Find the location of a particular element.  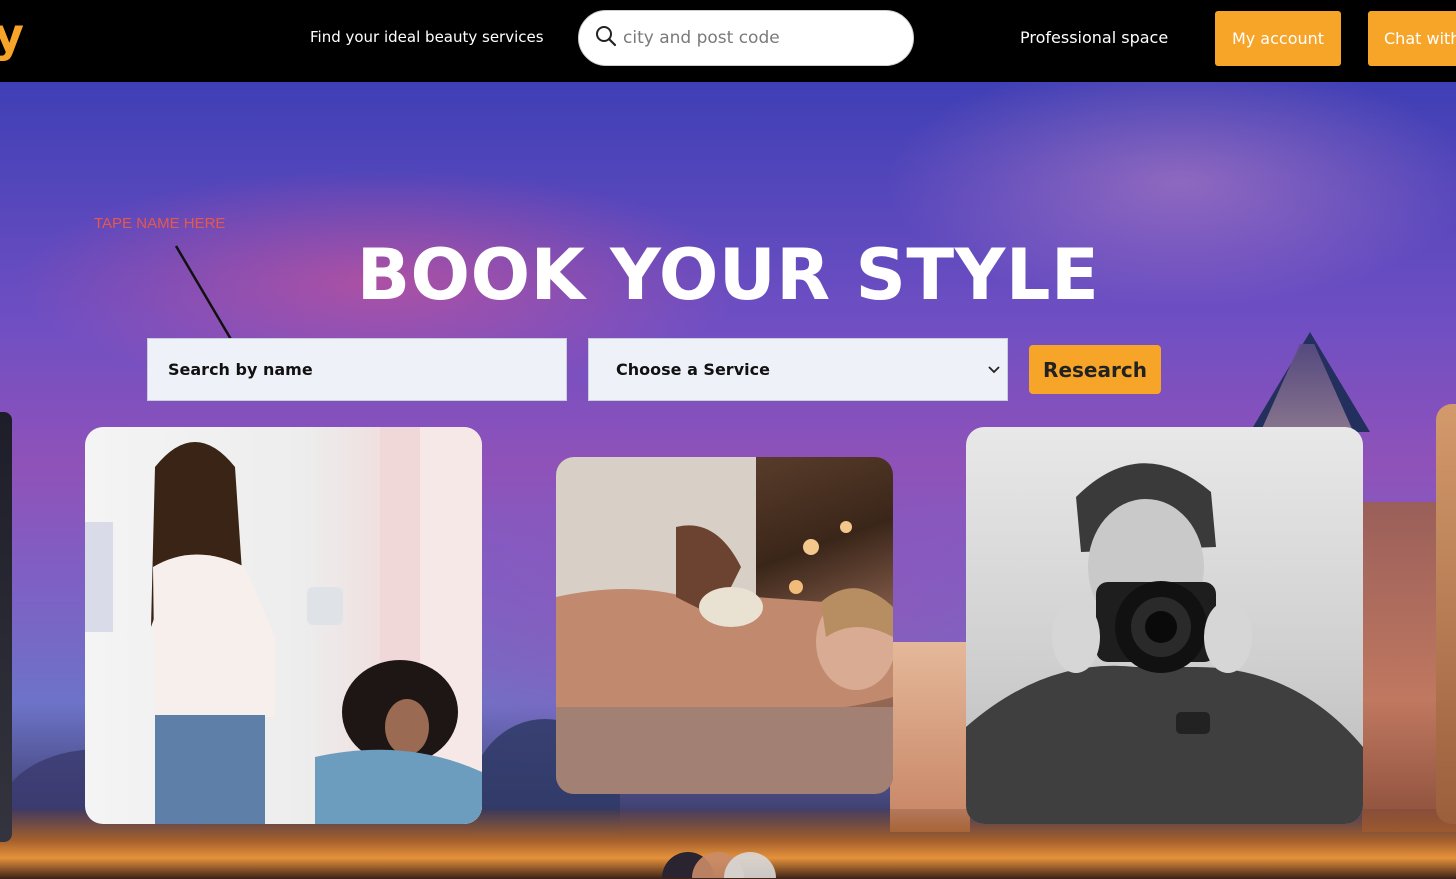

photographer-photo-icon is located at coordinates (1164, 643).